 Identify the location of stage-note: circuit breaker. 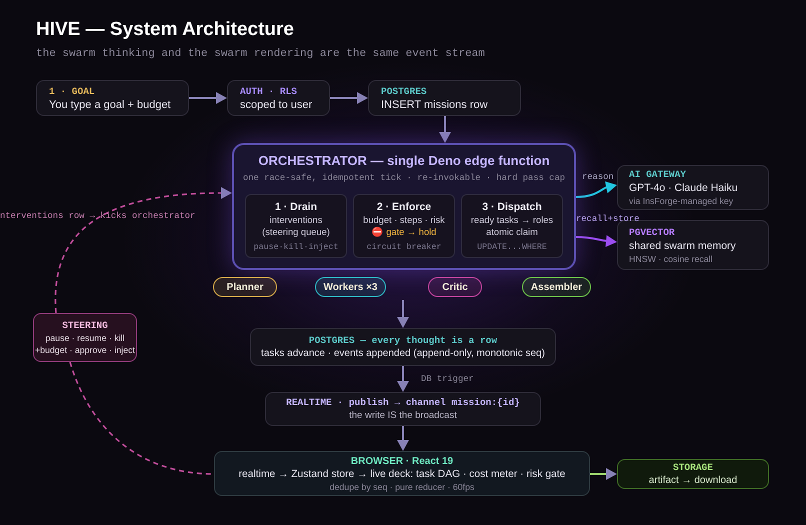
(404, 248).